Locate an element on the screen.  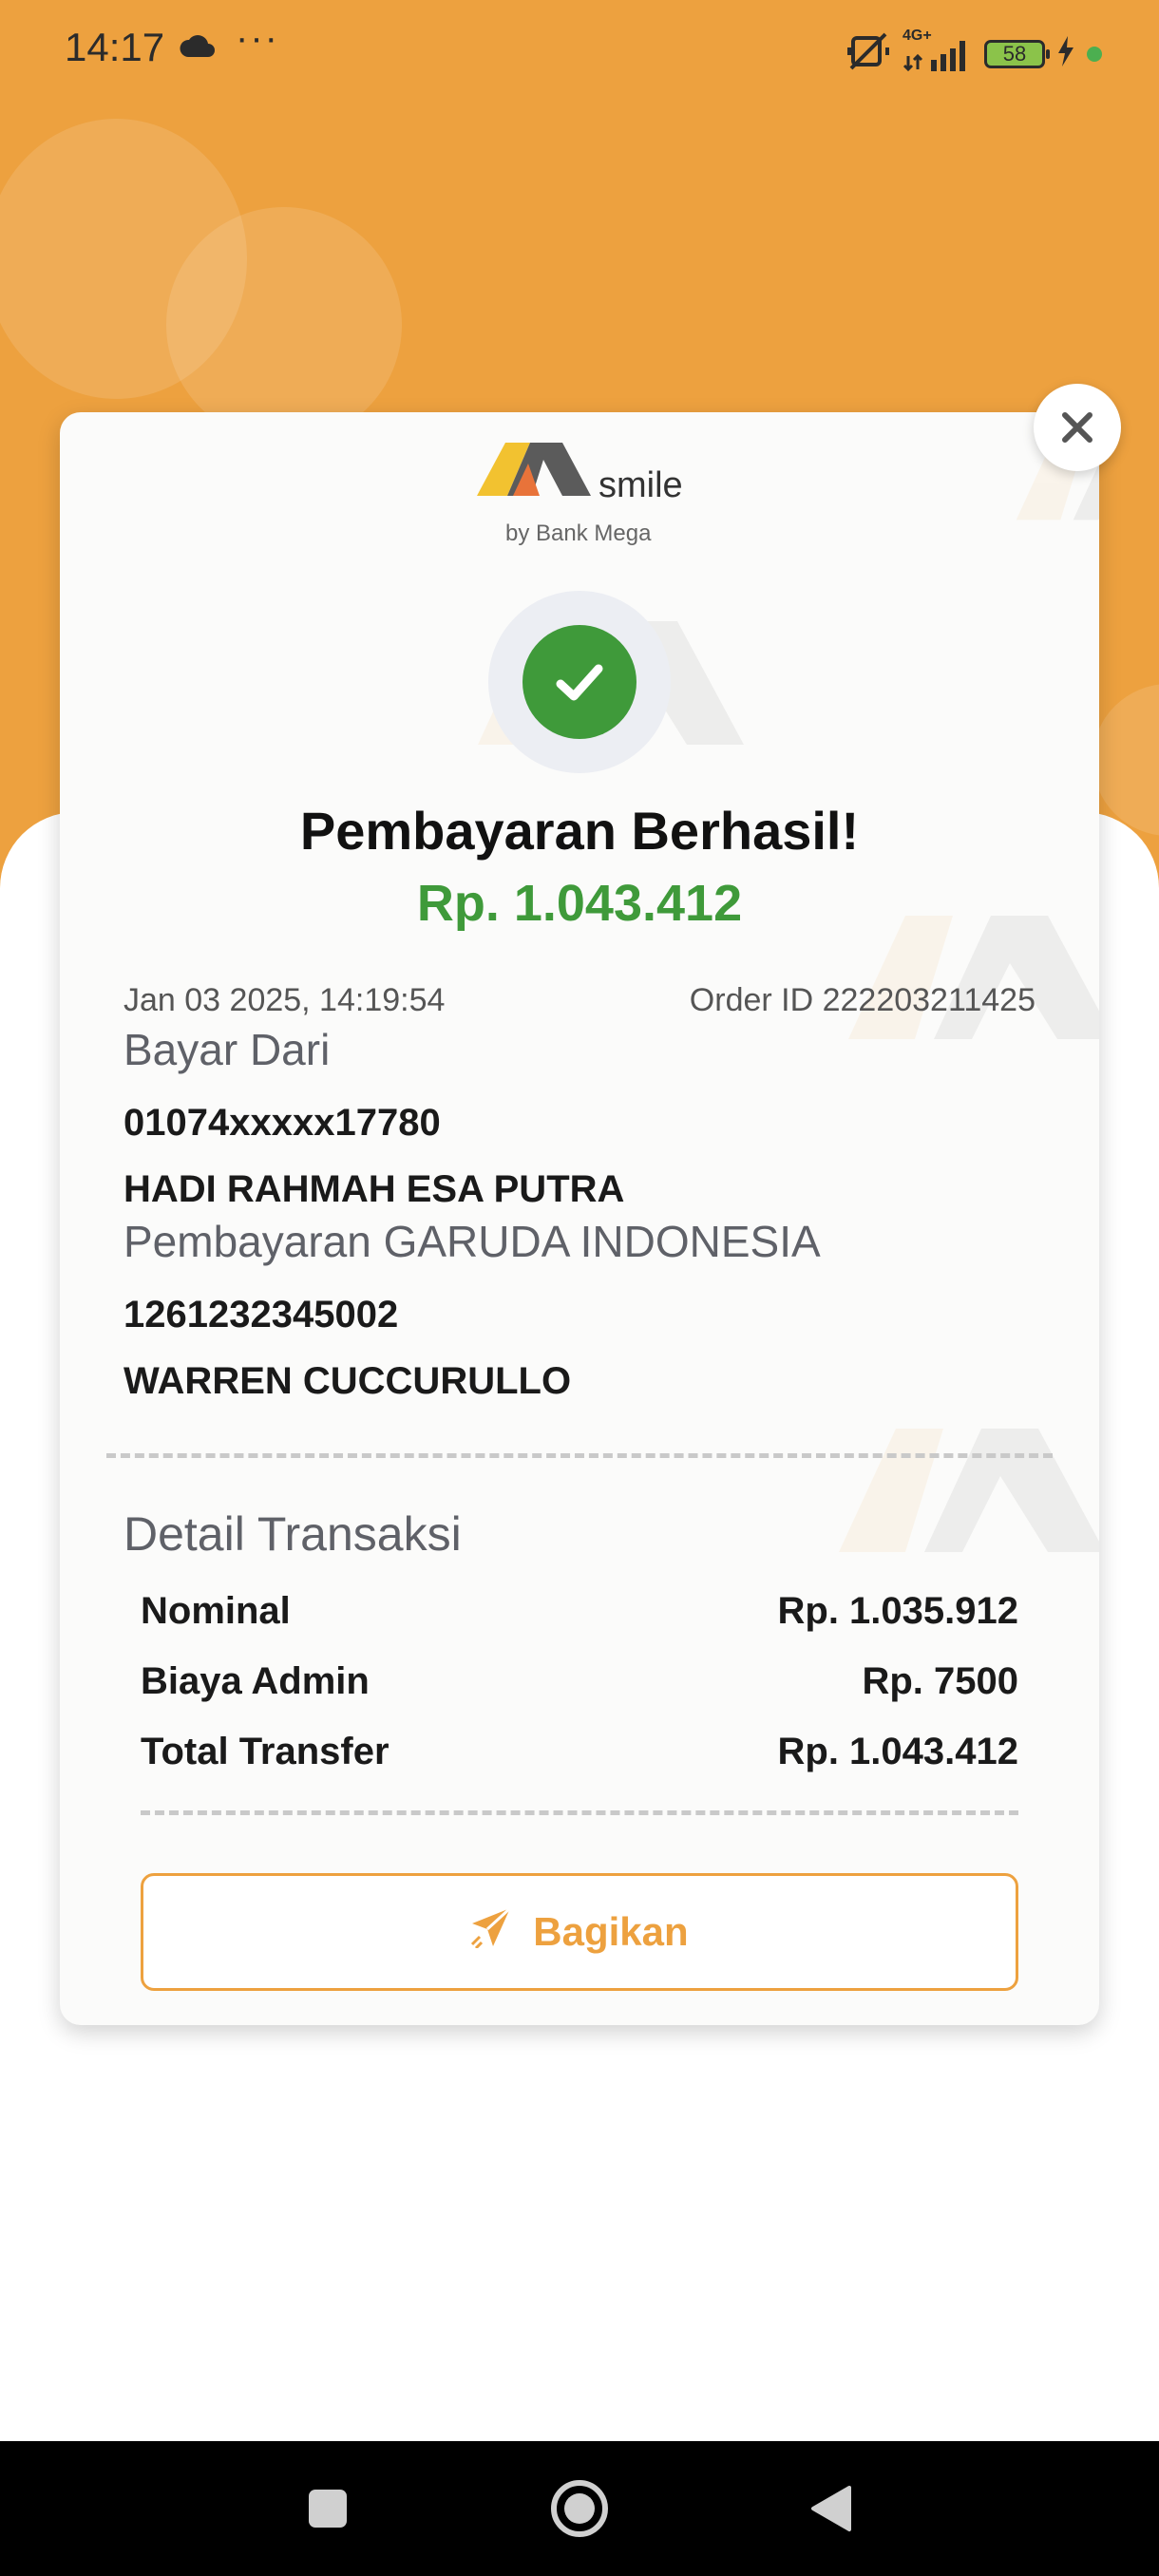
order-id: Order ID 222203211425 is located at coordinates (862, 1000).